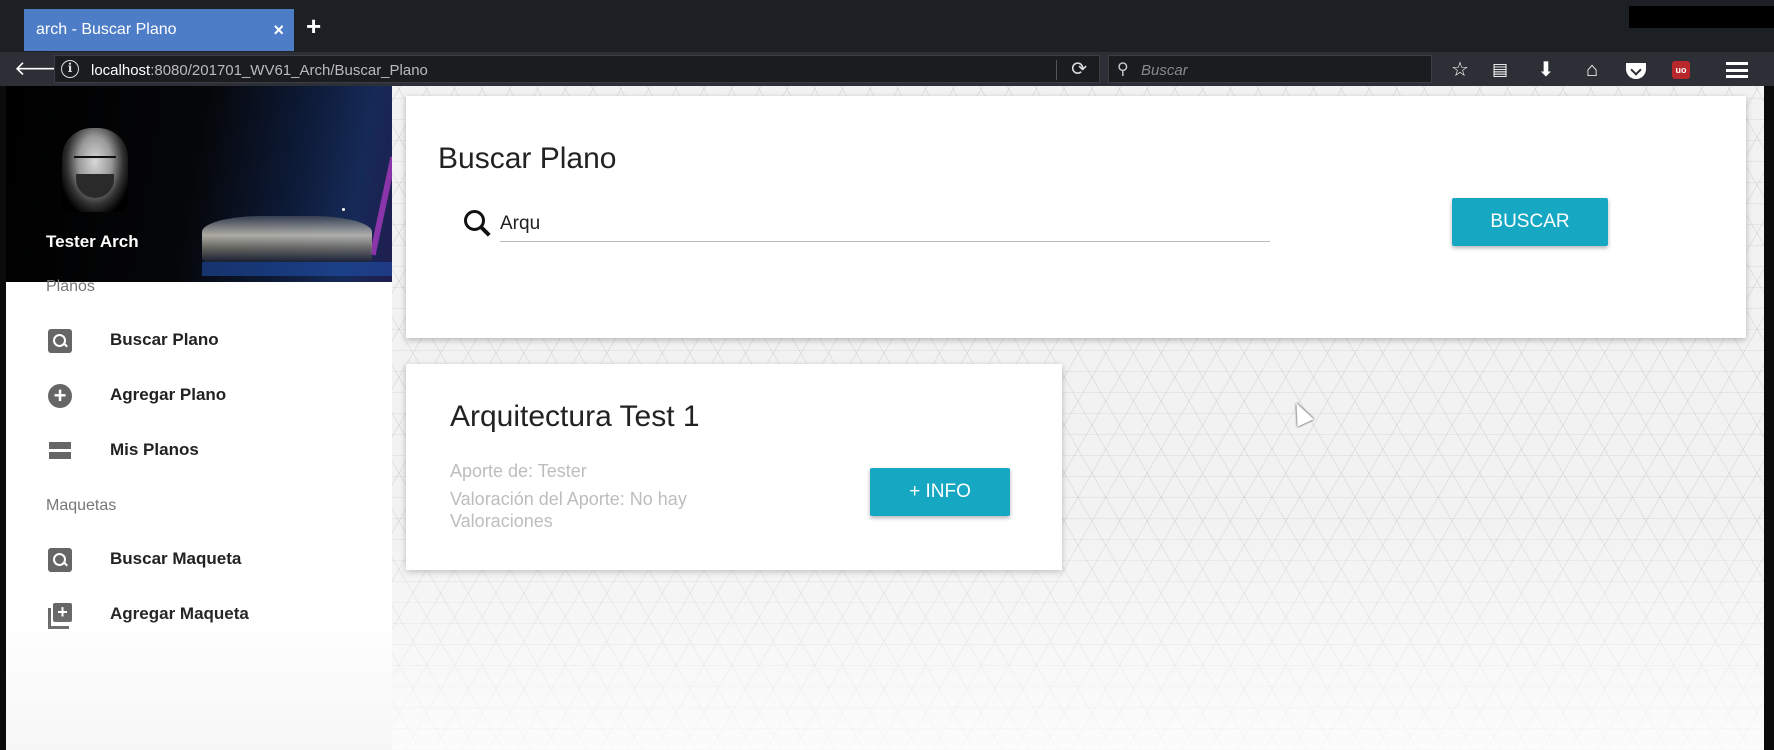 Image resolution: width=1774 pixels, height=750 pixels. Describe the element at coordinates (1164, 70) in the screenshot. I see `browser-search-placeholder: Buscar` at that location.